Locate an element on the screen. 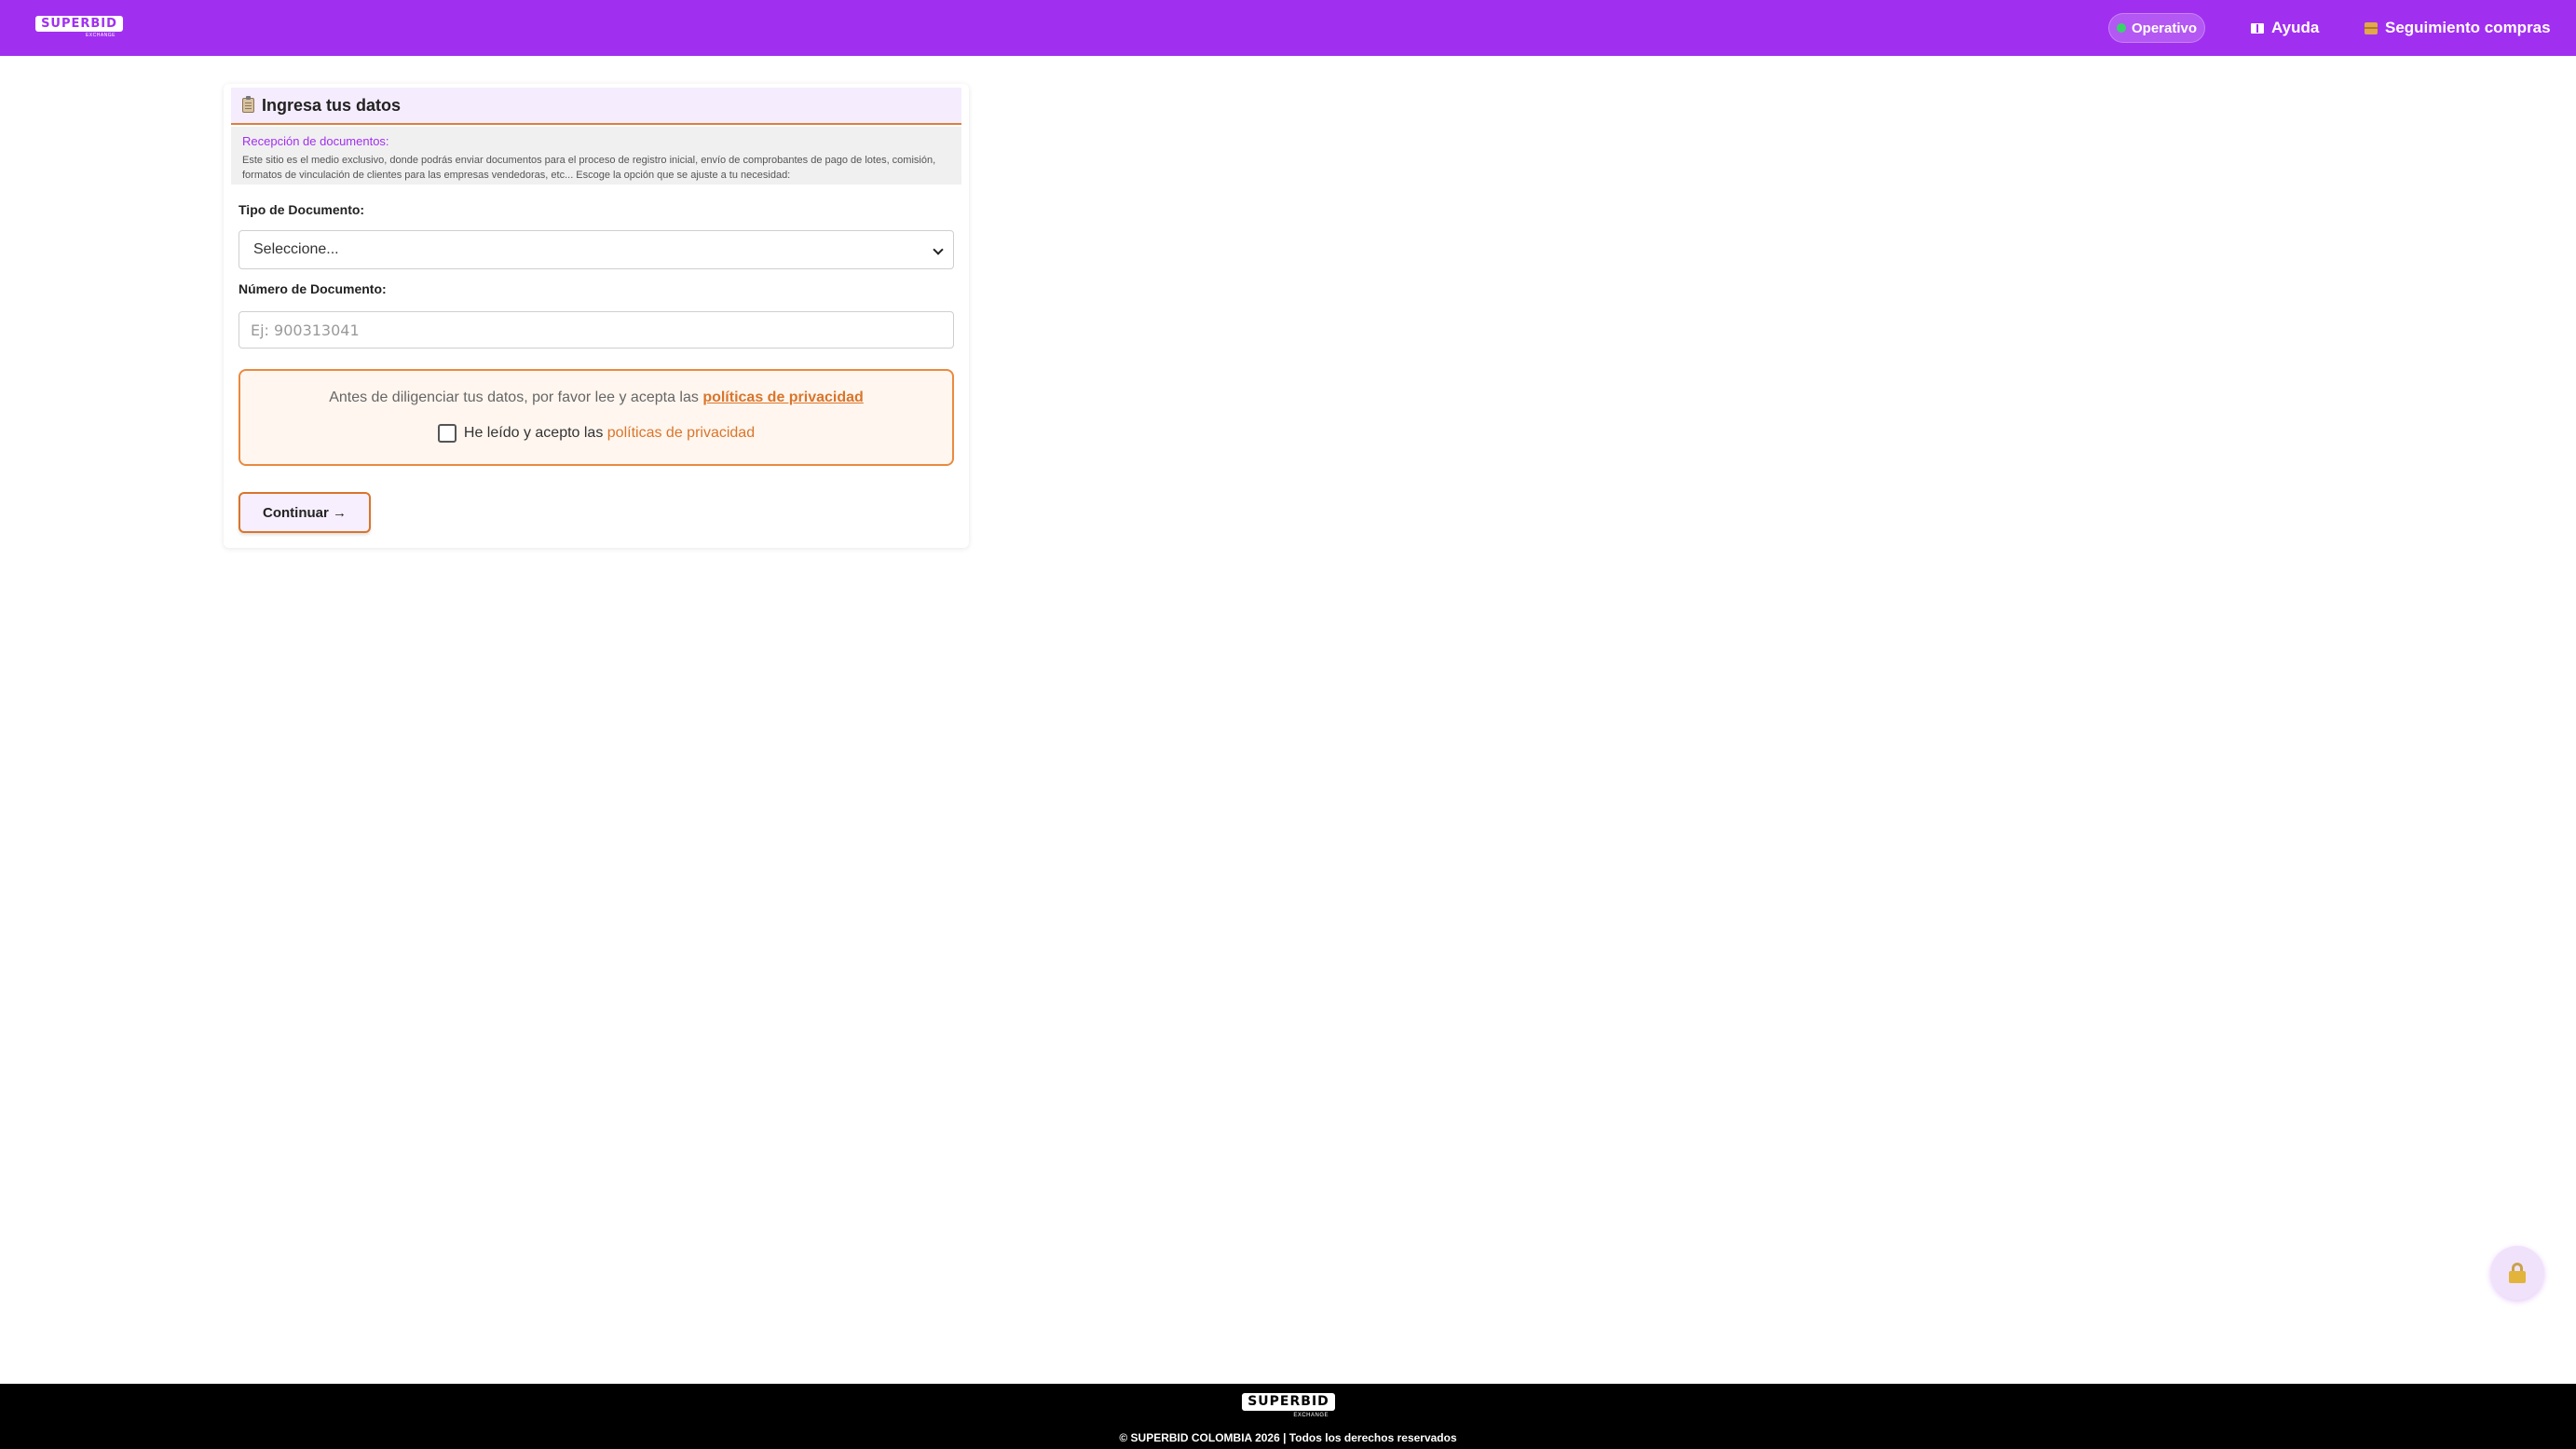 The height and width of the screenshot is (1449, 2576). book-icon is located at coordinates (2257, 28).